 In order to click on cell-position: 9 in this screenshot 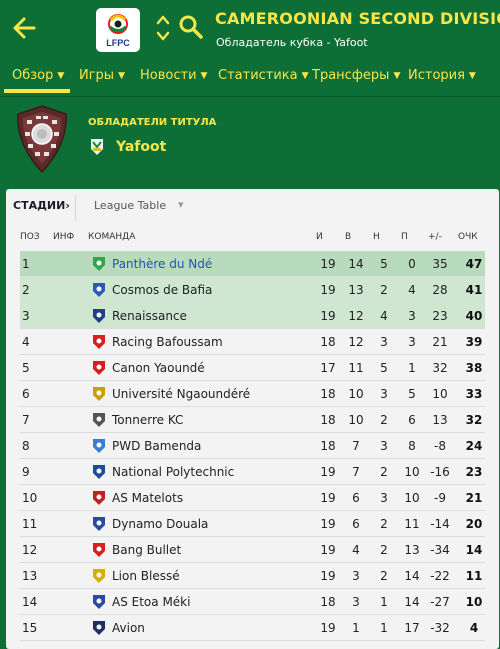, I will do `click(26, 472)`.